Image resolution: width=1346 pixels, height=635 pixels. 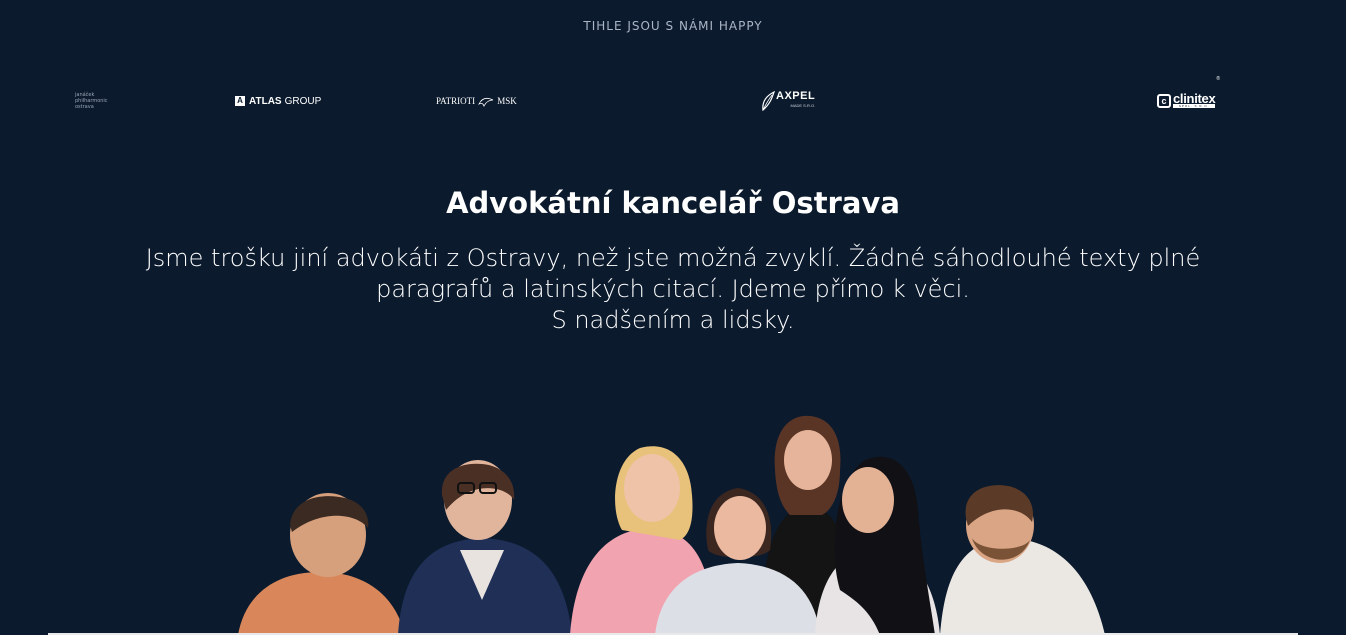 I want to click on logo-clinitex: c clinitex SPOL. S R.O. ®, so click(x=1188, y=97).